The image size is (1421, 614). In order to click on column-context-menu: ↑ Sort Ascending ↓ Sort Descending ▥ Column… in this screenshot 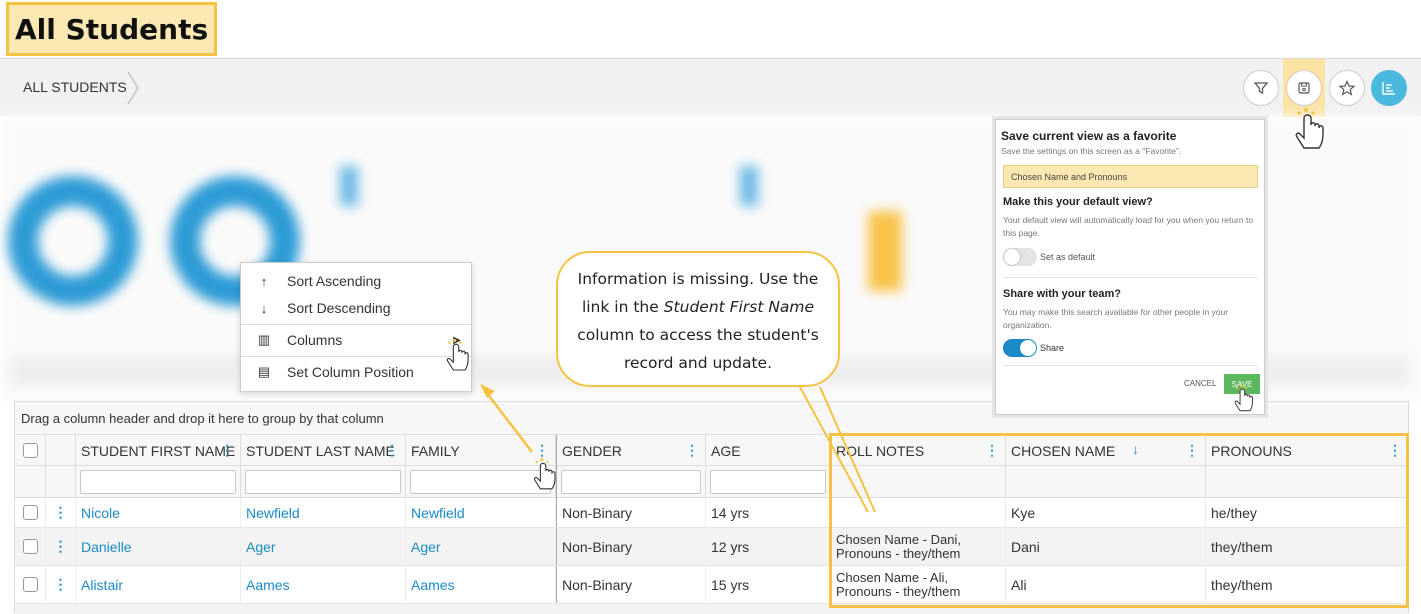, I will do `click(356, 327)`.